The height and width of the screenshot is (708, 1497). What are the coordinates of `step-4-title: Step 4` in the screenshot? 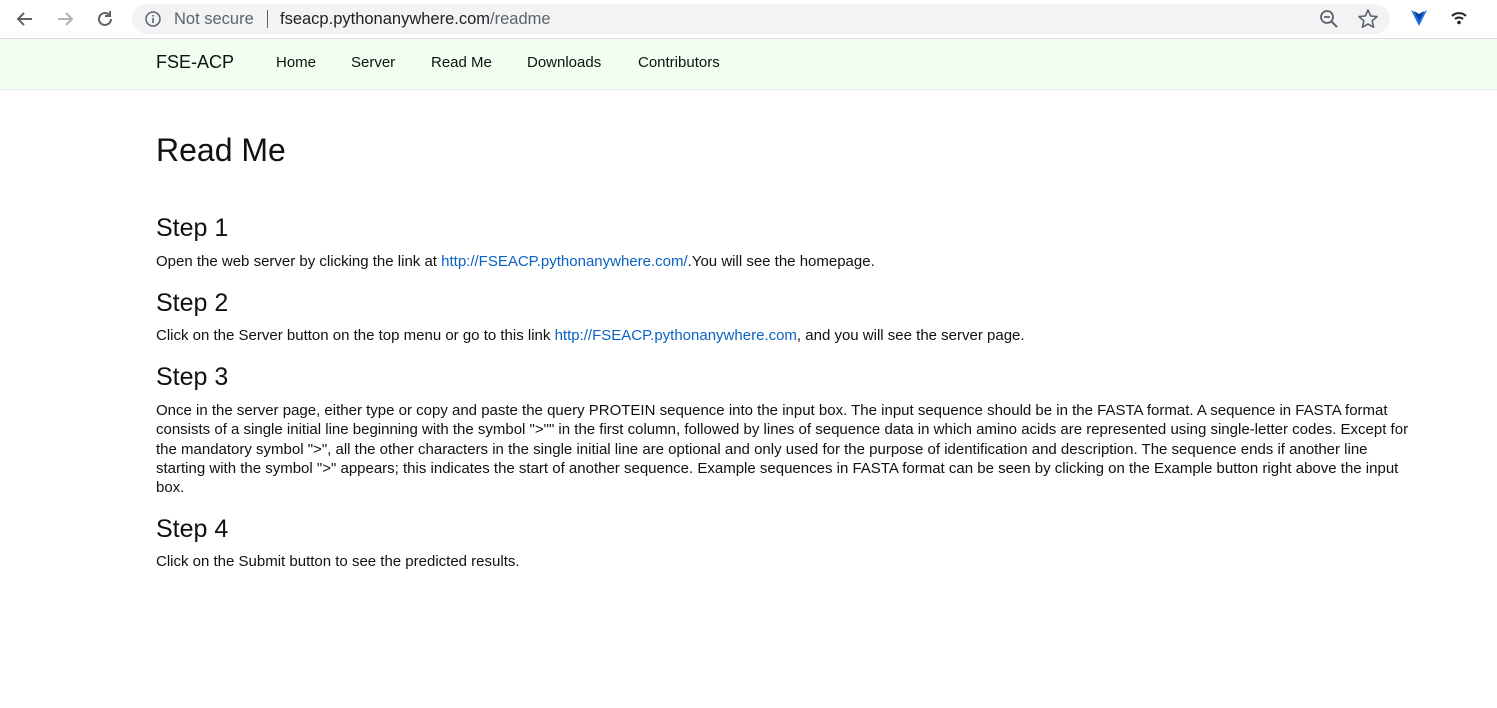 It's located at (192, 529).